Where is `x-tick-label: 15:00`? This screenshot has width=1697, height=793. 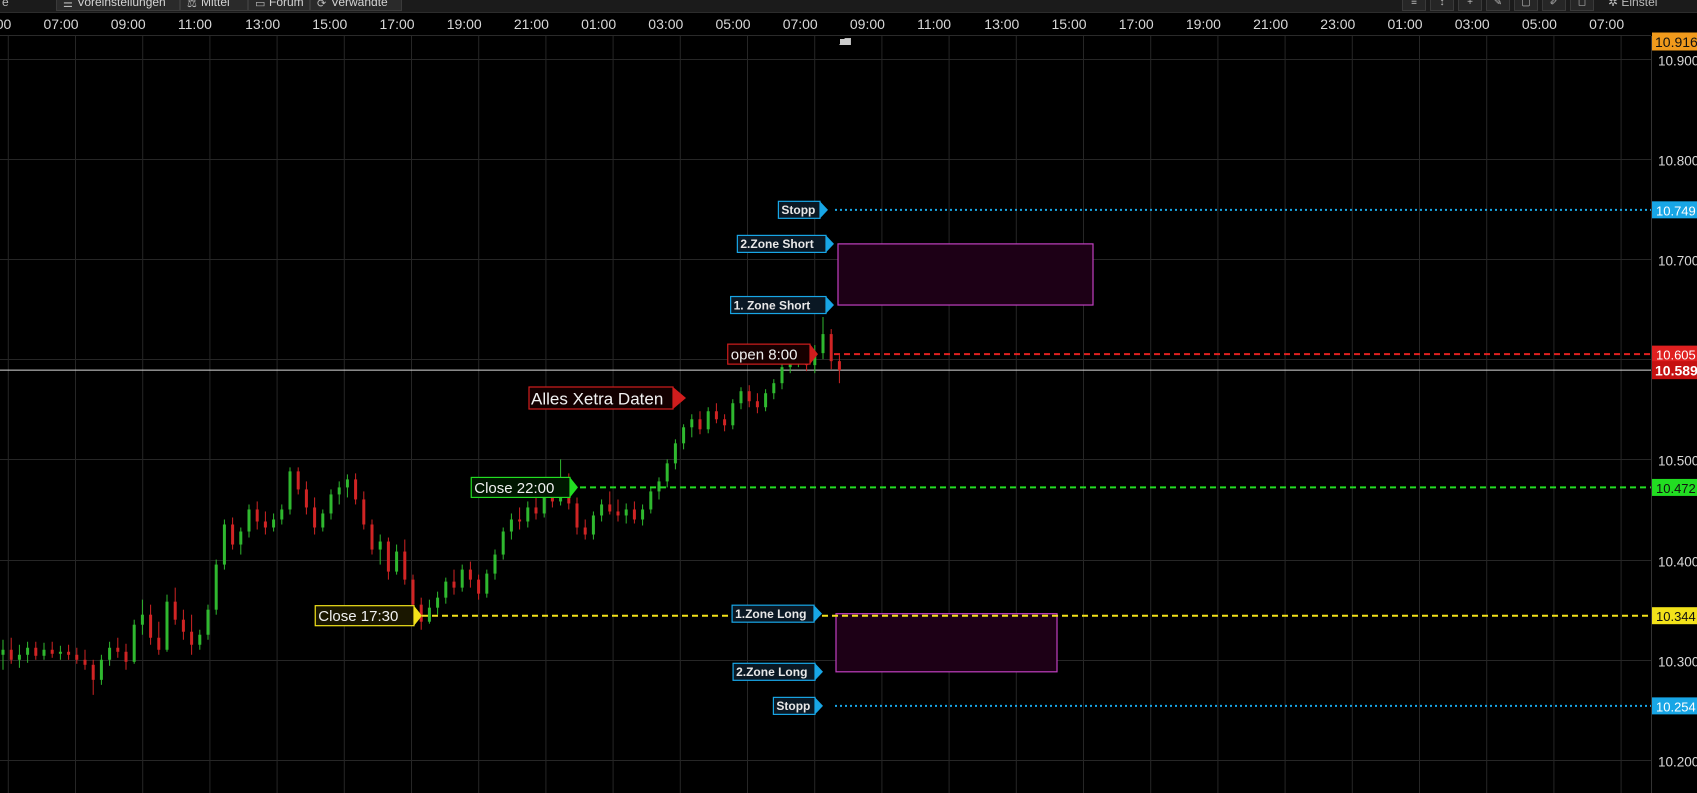 x-tick-label: 15:00 is located at coordinates (329, 24).